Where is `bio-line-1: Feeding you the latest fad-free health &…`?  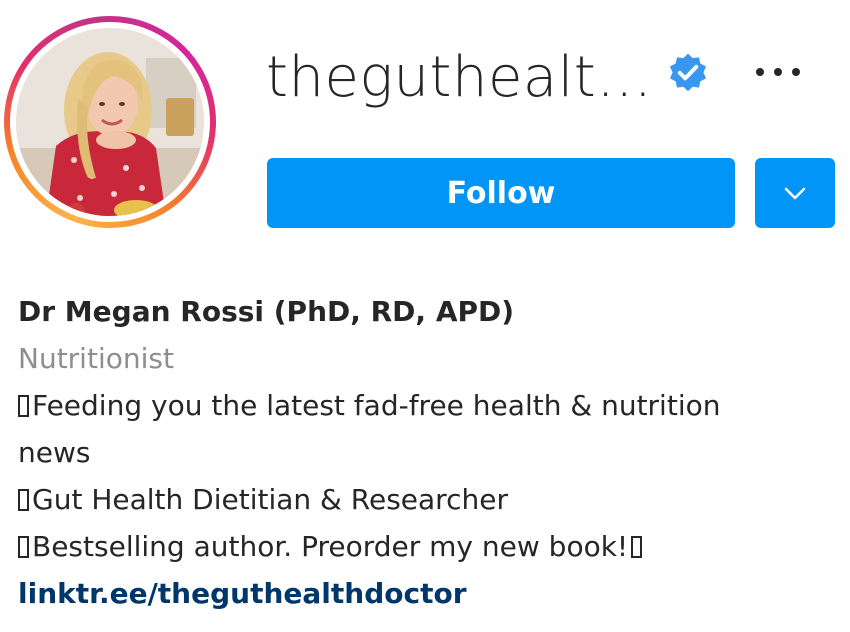
bio-line-1: Feeding you the latest fad-free health &… is located at coordinates (428, 405).